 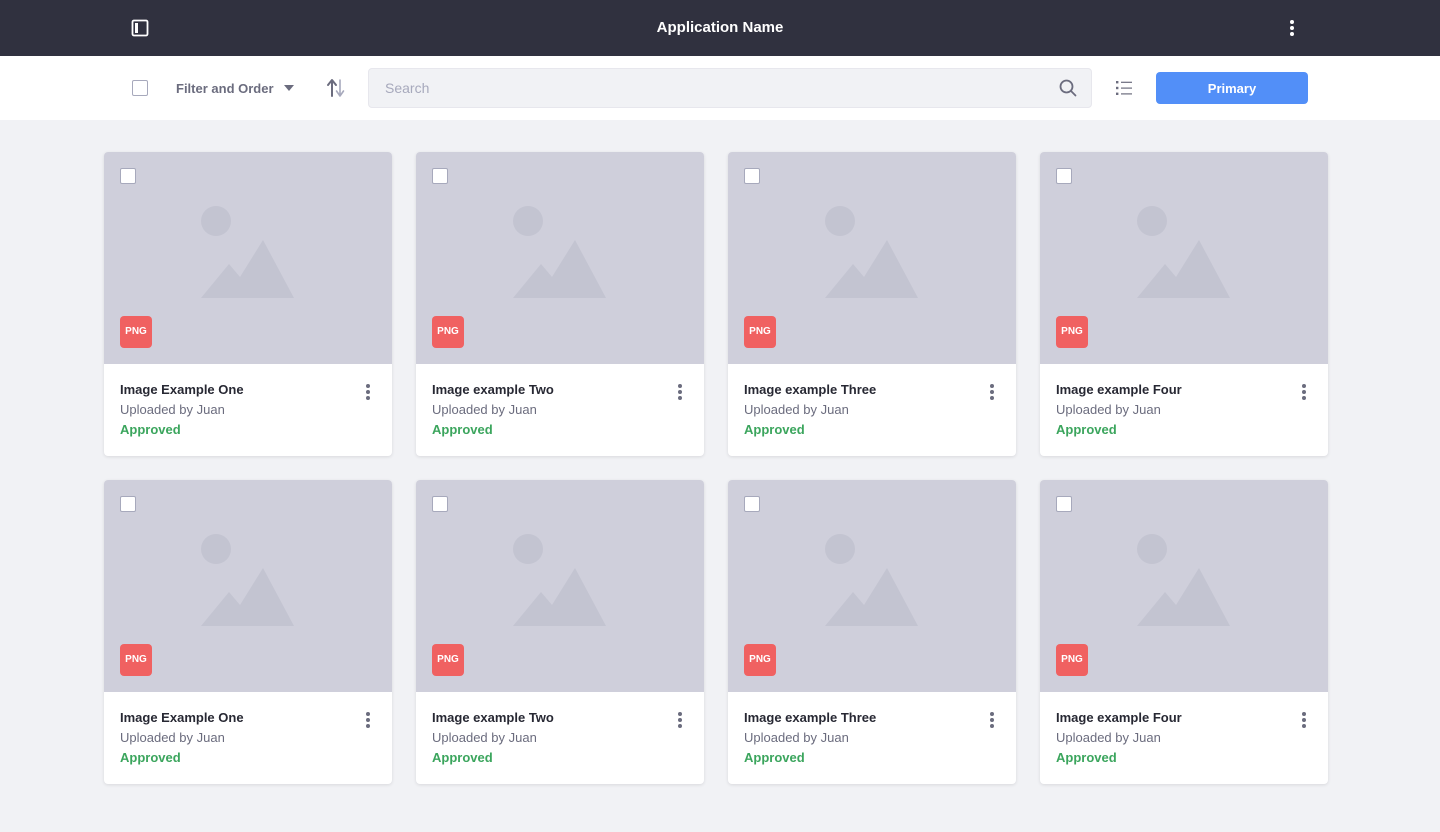 What do you see at coordinates (709, 88) in the screenshot?
I see `search-input` at bounding box center [709, 88].